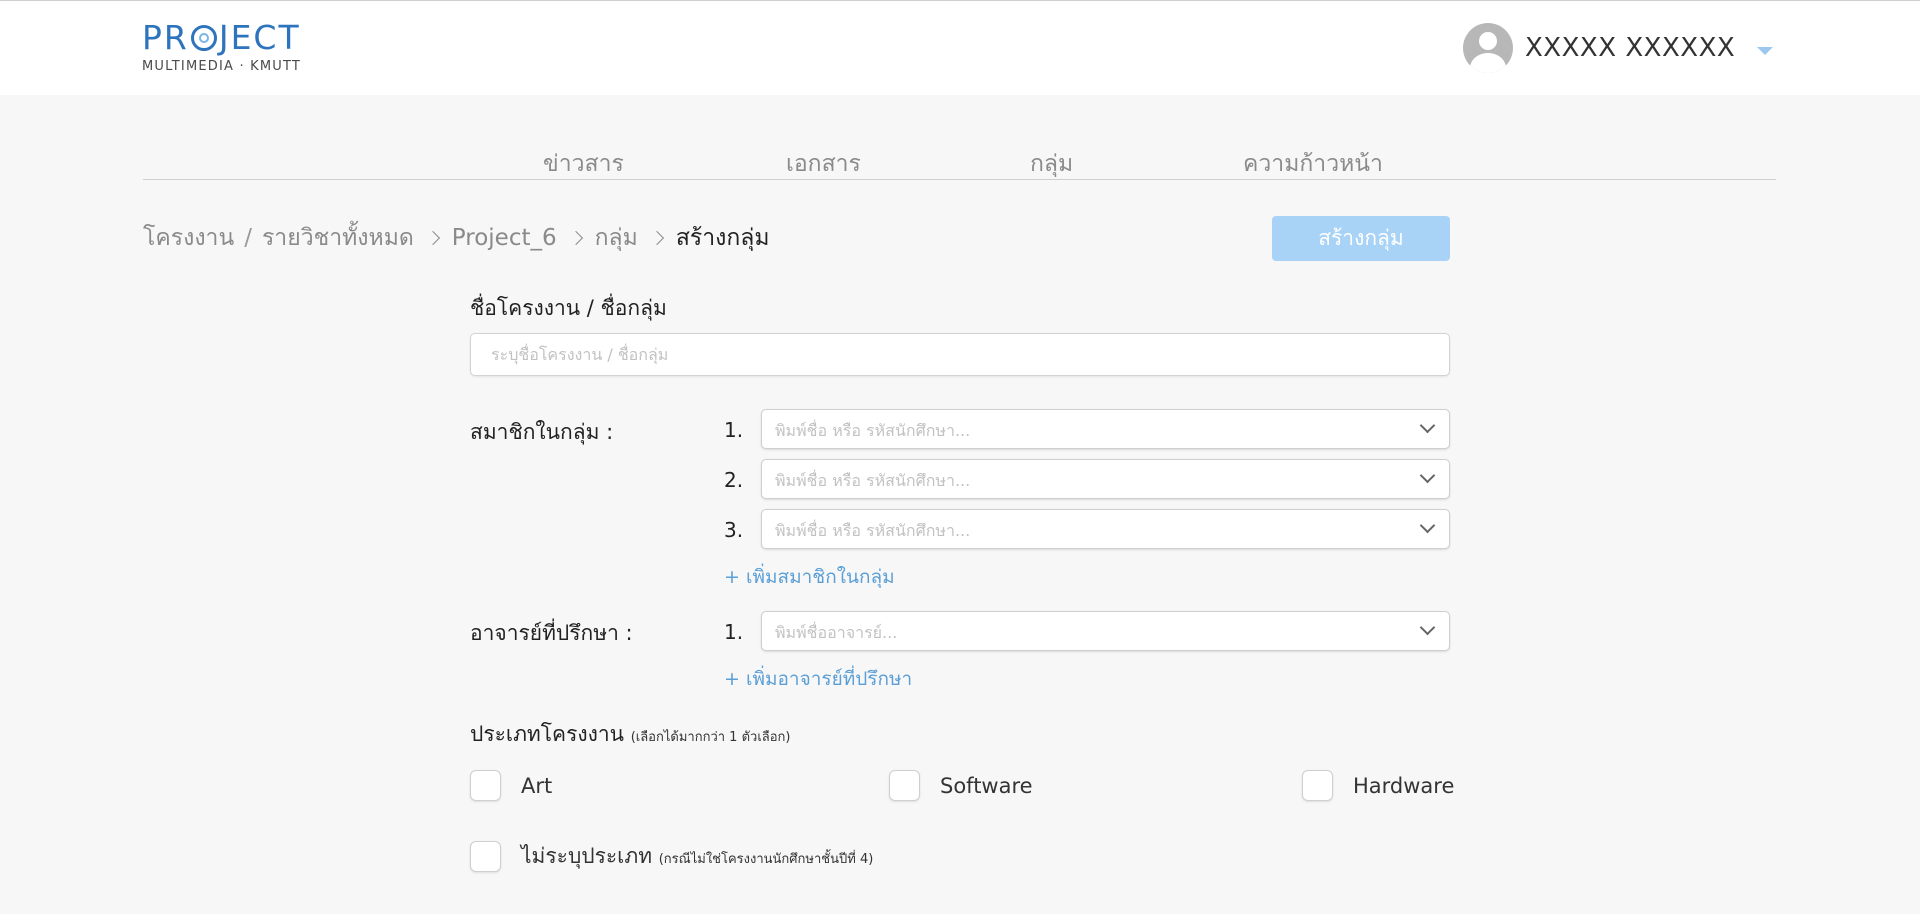 Image resolution: width=1920 pixels, height=914 pixels. Describe the element at coordinates (734, 430) in the screenshot. I see `member-number: 1.` at that location.